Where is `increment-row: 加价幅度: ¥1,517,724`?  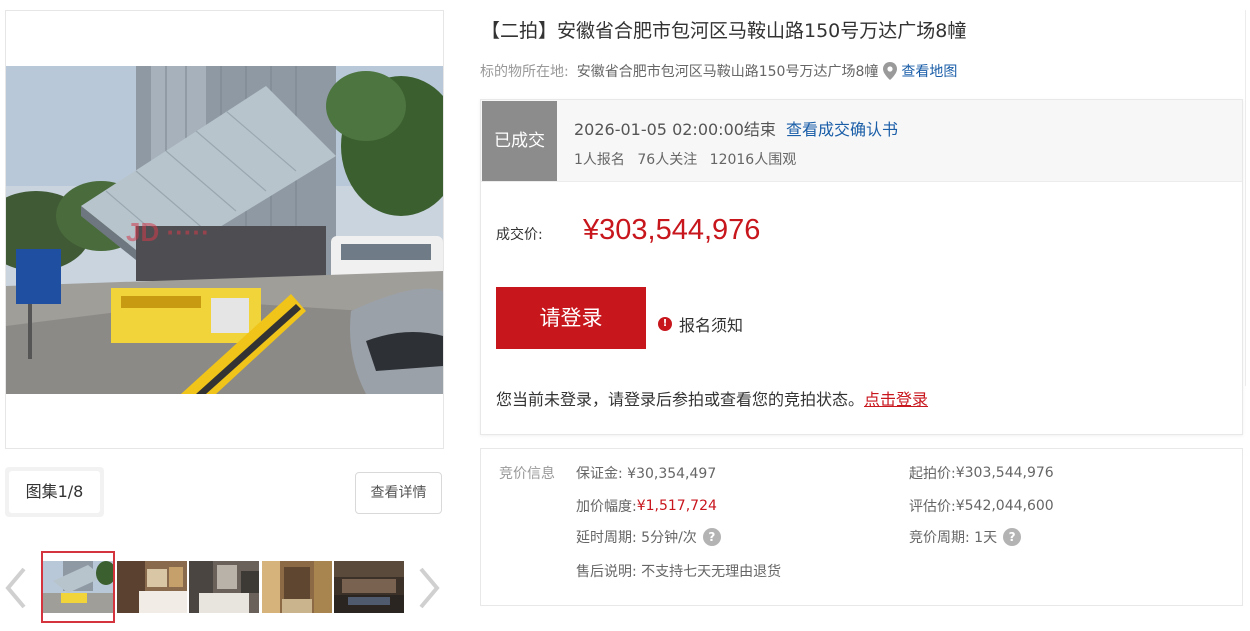
increment-row: 加价幅度: ¥1,517,724 is located at coordinates (646, 506).